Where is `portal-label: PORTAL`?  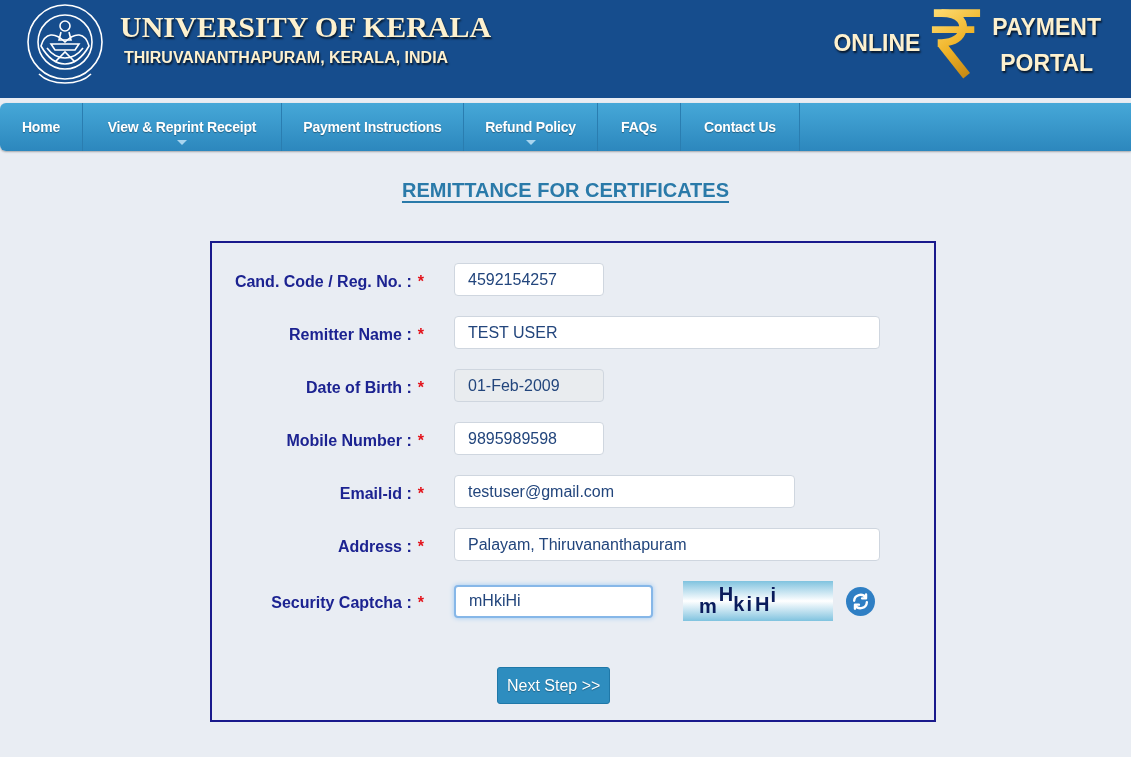 portal-label: PORTAL is located at coordinates (1047, 63).